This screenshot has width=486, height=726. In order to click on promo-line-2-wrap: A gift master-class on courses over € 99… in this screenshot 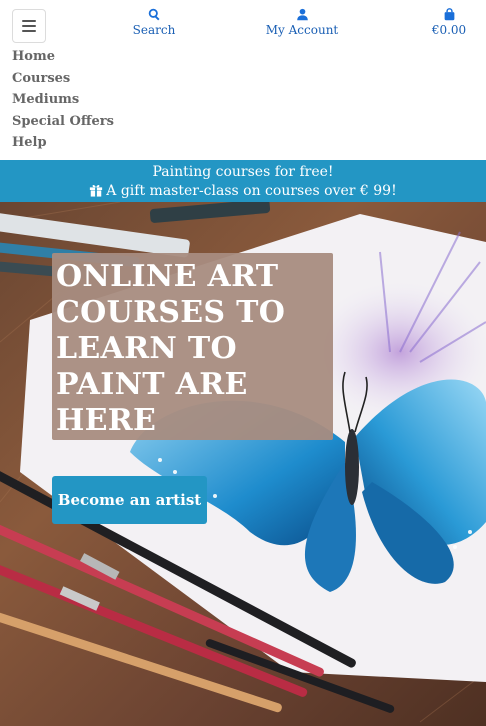, I will do `click(243, 191)`.